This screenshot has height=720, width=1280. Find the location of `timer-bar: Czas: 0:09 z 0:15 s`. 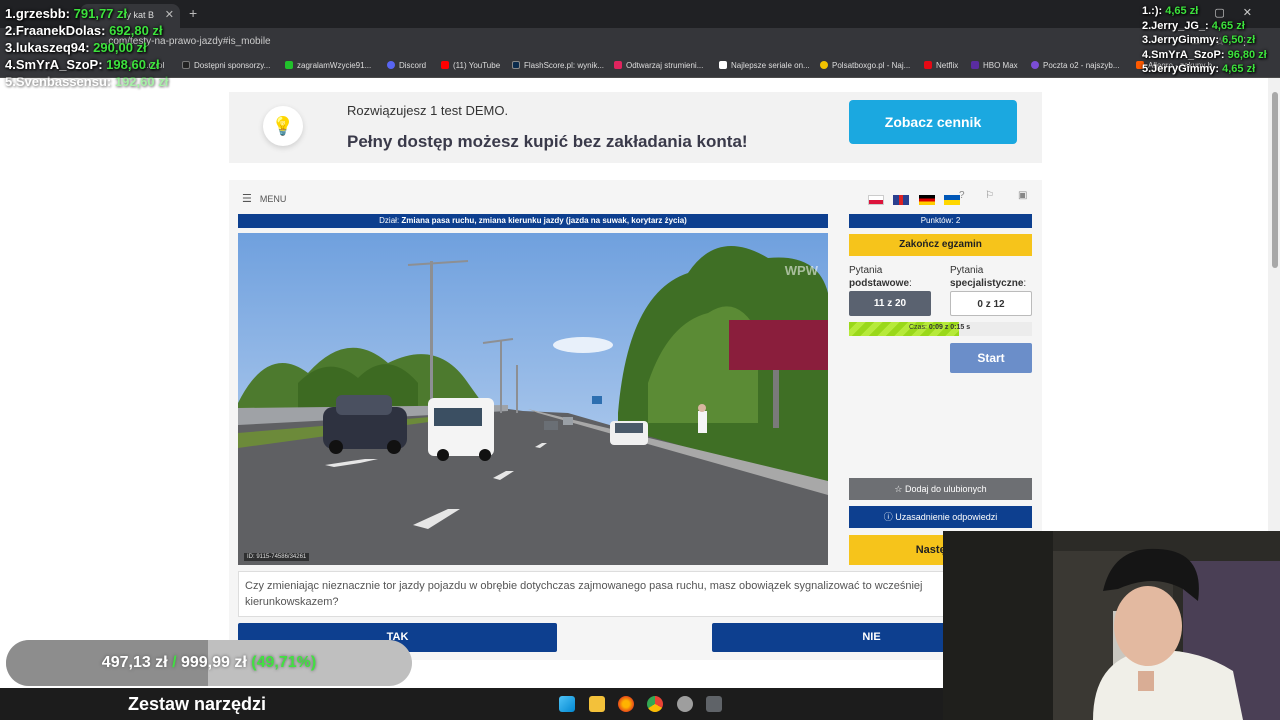

timer-bar: Czas: 0:09 z 0:15 s is located at coordinates (940, 329).